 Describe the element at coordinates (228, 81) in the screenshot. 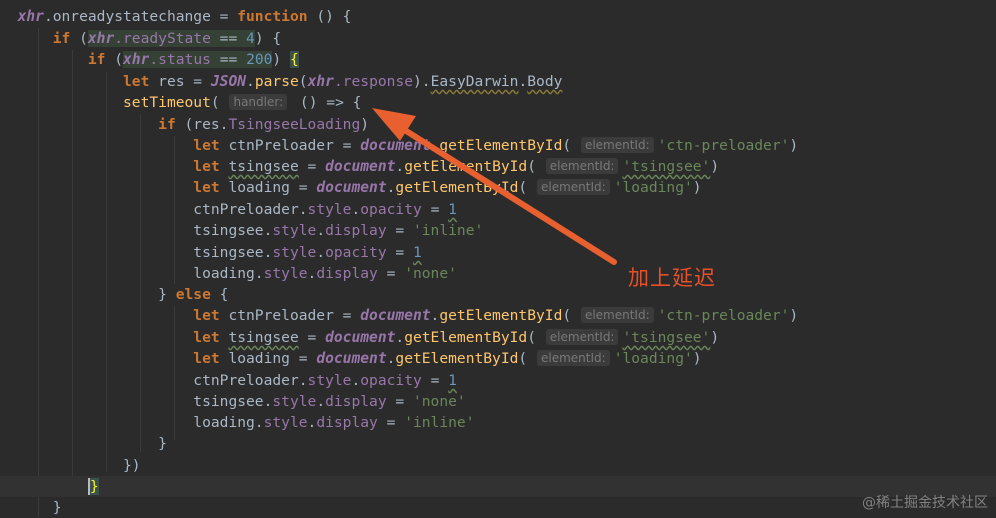

I see `code-token: JSON` at that location.